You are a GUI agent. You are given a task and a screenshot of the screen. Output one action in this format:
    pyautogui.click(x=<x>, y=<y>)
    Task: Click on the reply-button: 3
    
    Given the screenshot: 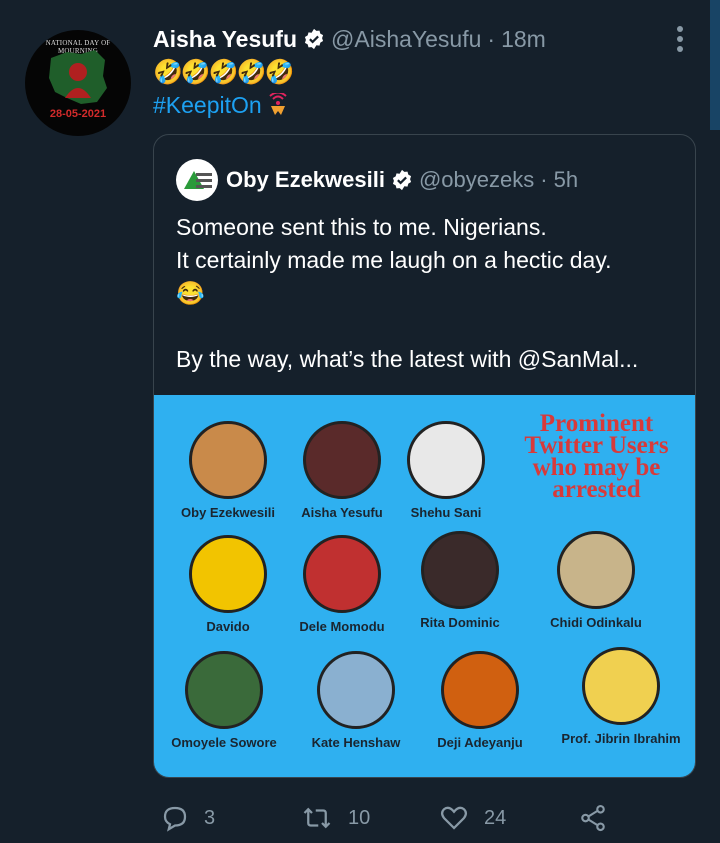 What is the action you would take?
    pyautogui.click(x=187, y=818)
    